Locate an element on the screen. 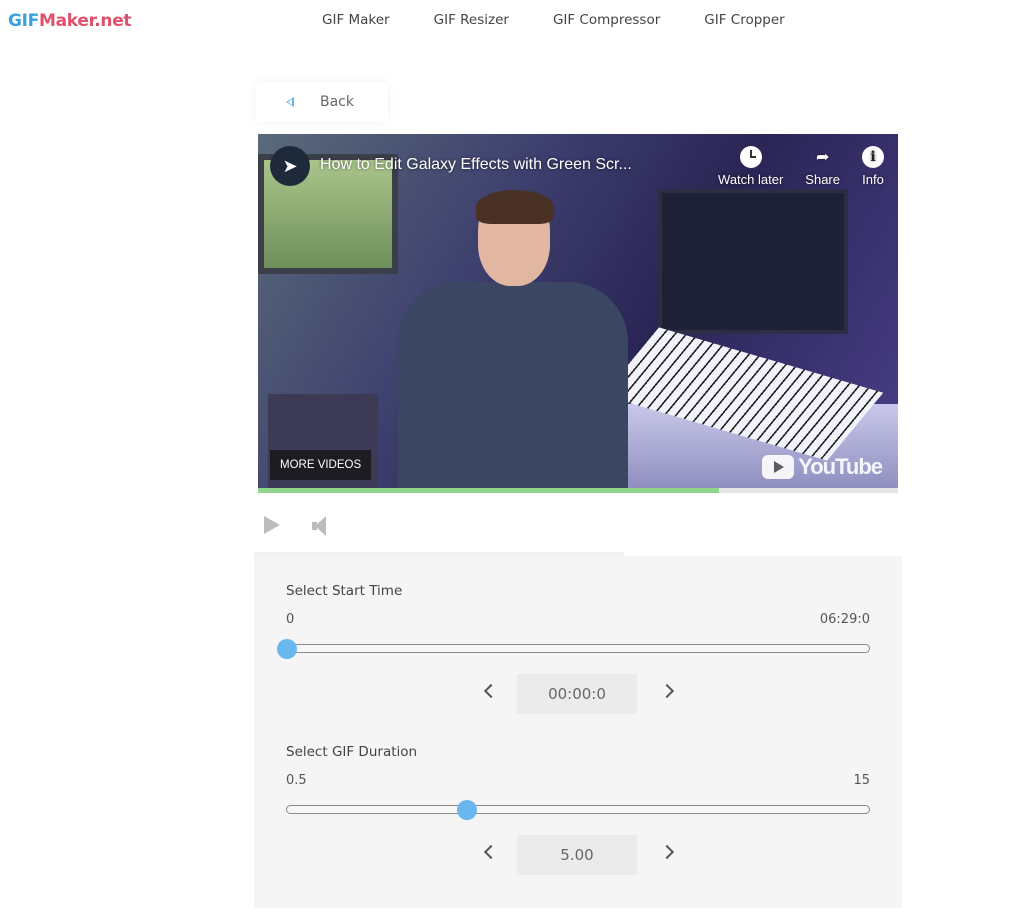 The width and height of the screenshot is (1032, 920). duration-title: Select GIF Duration is located at coordinates (352, 752).